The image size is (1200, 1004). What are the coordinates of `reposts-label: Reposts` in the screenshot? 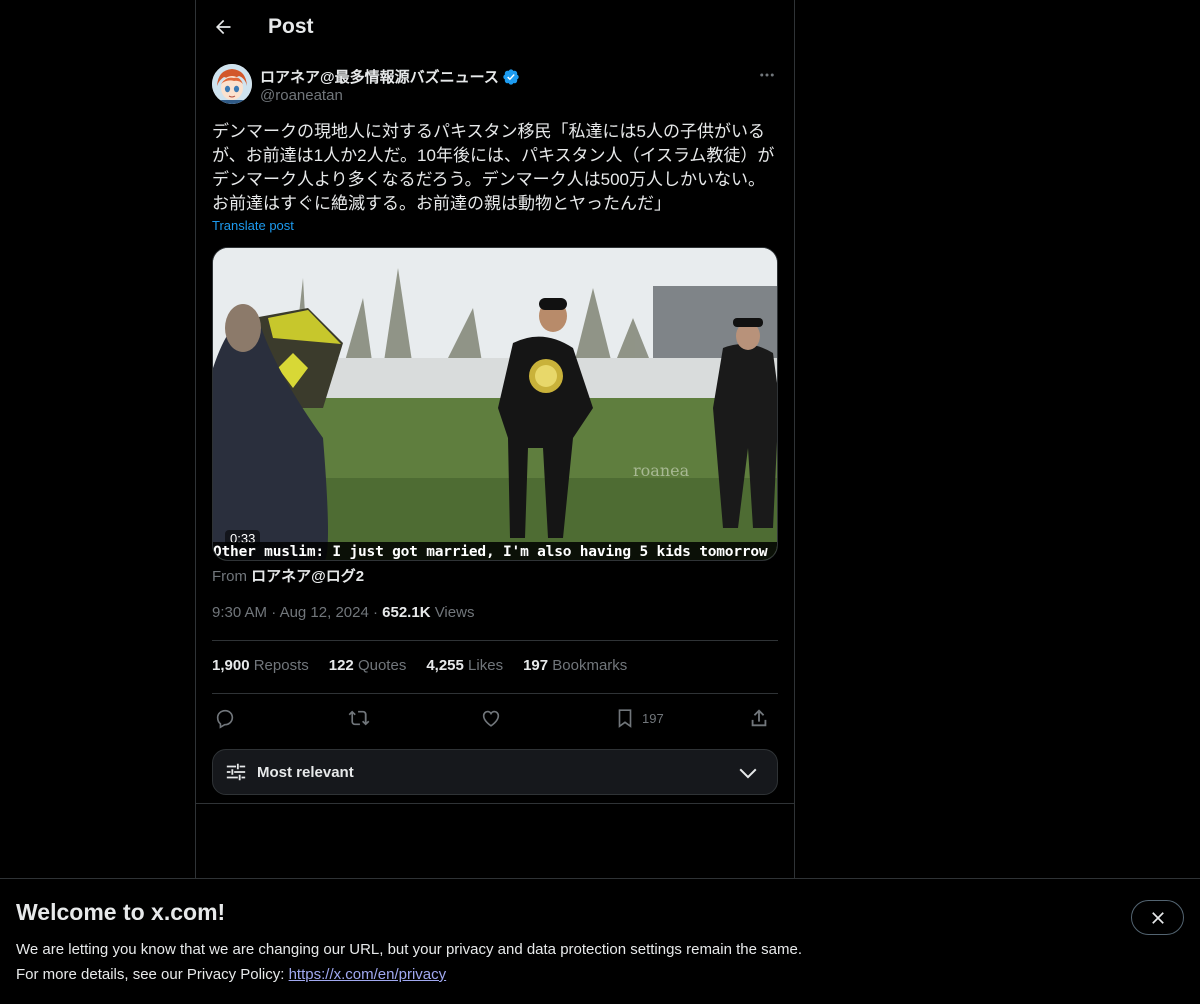 It's located at (281, 665).